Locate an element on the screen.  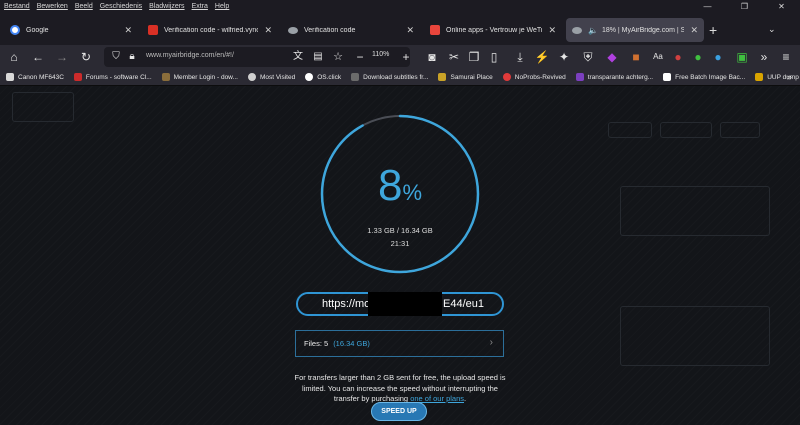
printer-icon: ▣ is located at coordinates (742, 57).